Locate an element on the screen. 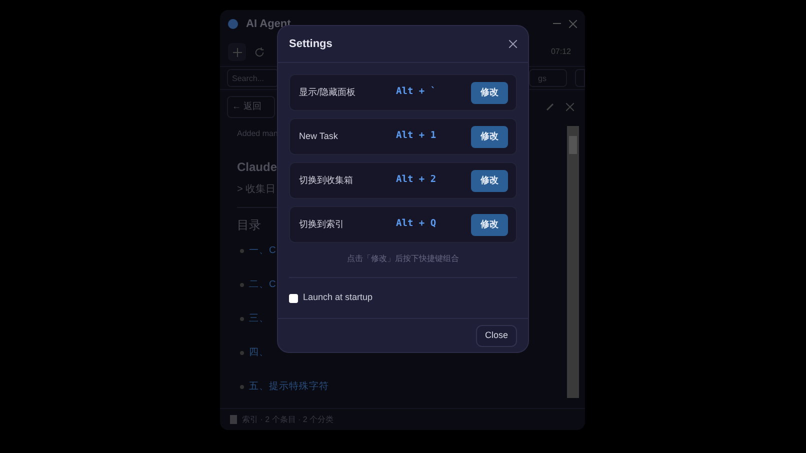 This screenshot has height=453, width=806. toc-heading: 目录 is located at coordinates (249, 225).